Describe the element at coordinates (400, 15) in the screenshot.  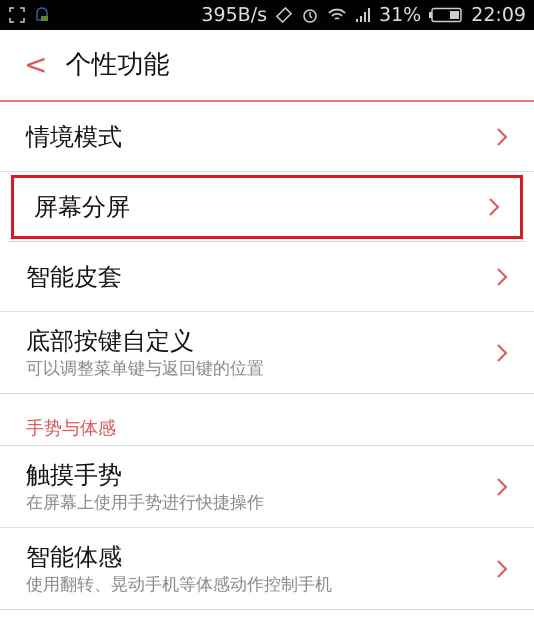
I see `battery-percent: 31%` at that location.